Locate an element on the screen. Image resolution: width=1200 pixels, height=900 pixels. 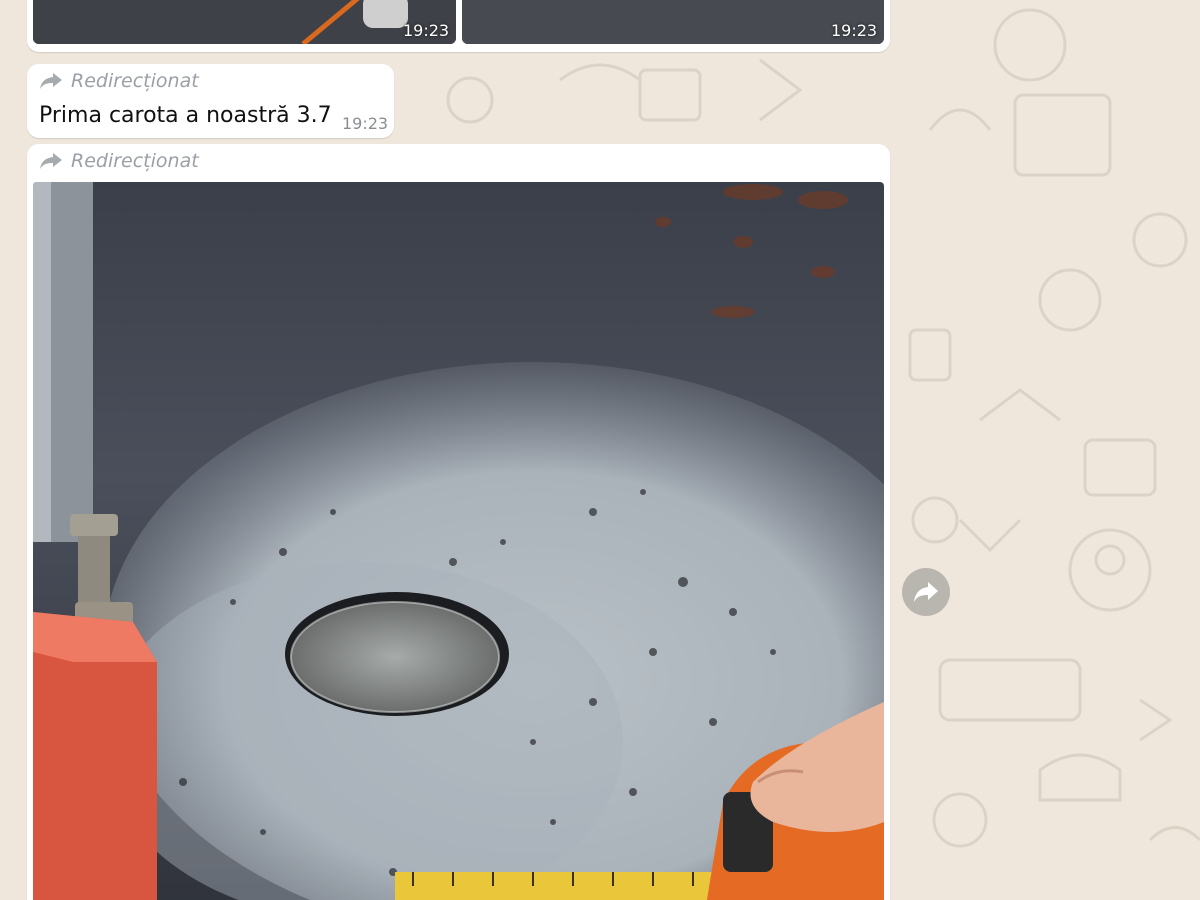
forward-button is located at coordinates (926, 592).